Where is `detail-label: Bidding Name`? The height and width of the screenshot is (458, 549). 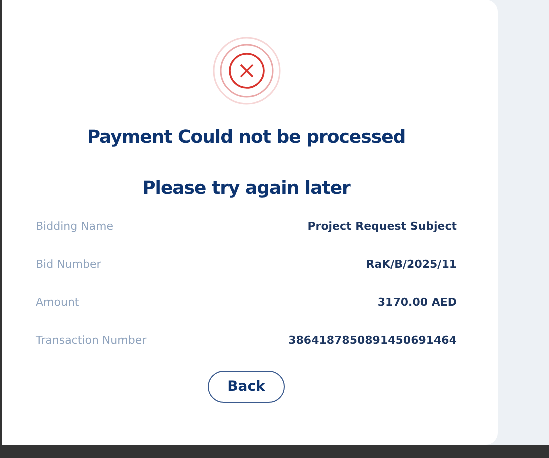 detail-label: Bidding Name is located at coordinates (75, 227).